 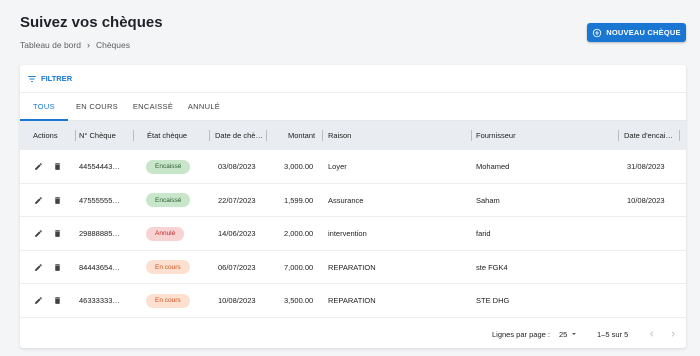 What do you see at coordinates (353, 334) in the screenshot?
I see `pagination: Lignes par page : 25 1–5 sur 5` at bounding box center [353, 334].